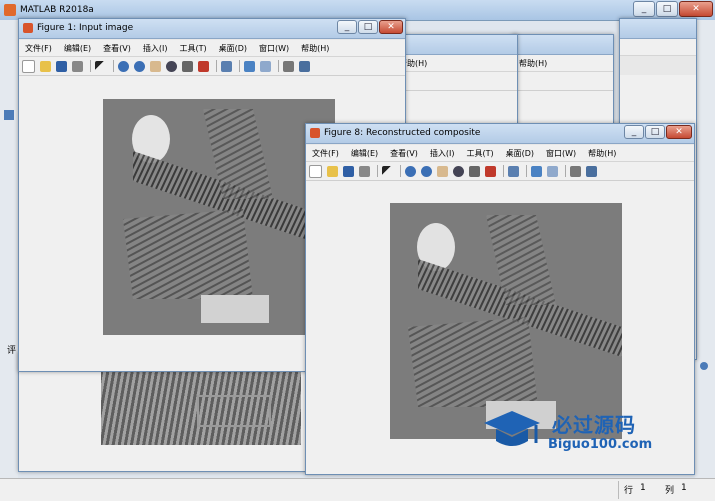 The image size is (715, 501). I want to click on watermark-url: Biguo100.com, so click(600, 444).